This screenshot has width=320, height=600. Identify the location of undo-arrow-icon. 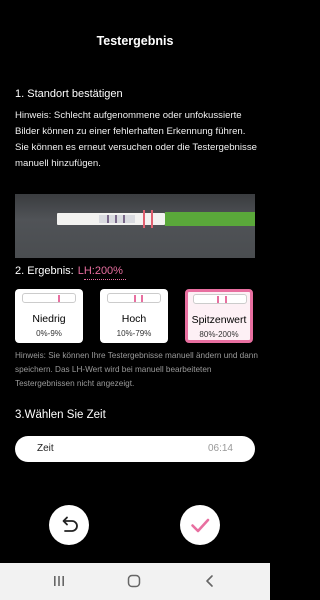
(70, 524).